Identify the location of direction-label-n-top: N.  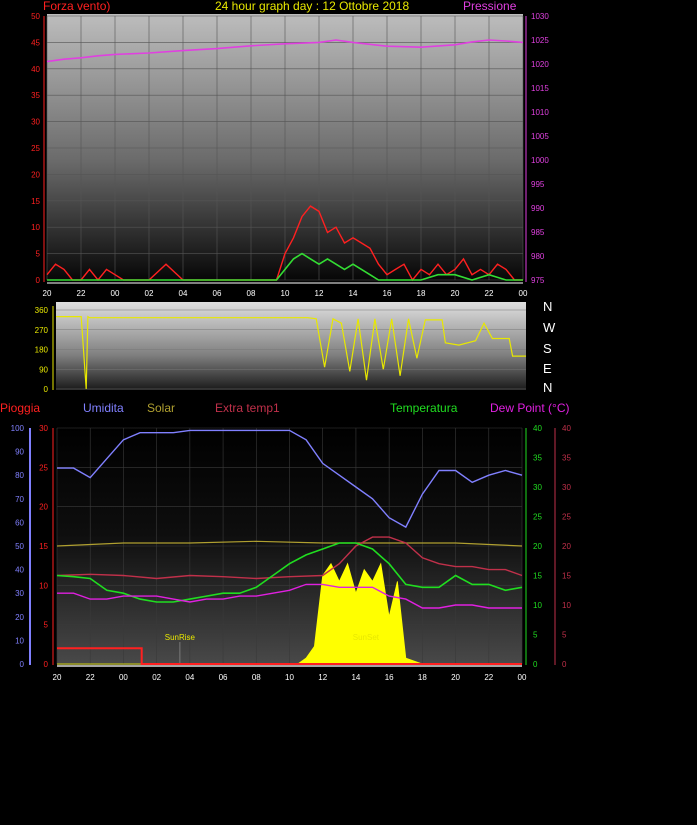
(548, 306).